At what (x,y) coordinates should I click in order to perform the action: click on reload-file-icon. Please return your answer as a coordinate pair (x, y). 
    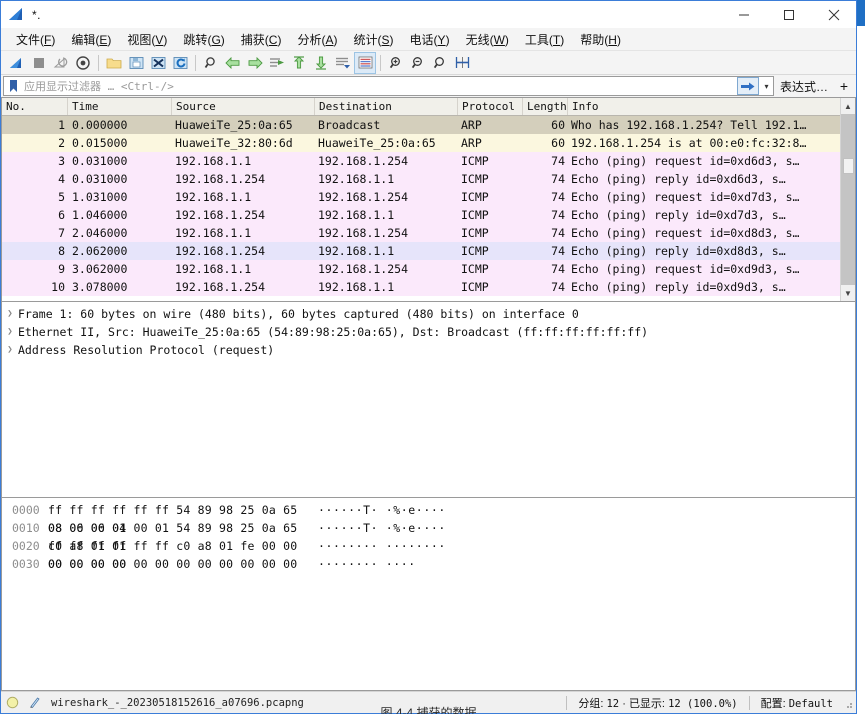
    Looking at the image, I should click on (180, 63).